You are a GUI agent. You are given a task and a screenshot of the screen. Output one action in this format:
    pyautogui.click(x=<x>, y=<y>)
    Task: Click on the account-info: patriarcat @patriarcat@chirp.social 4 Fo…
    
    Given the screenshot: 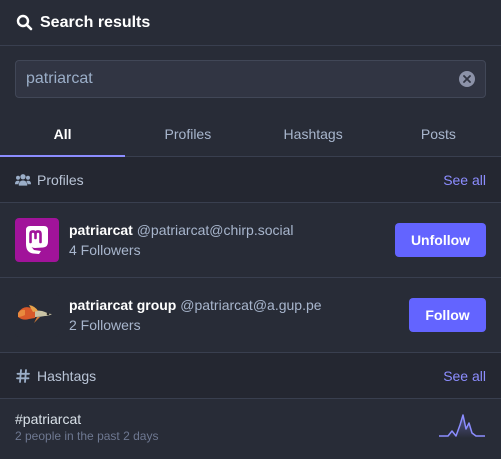 What is the action you would take?
    pyautogui.click(x=232, y=240)
    